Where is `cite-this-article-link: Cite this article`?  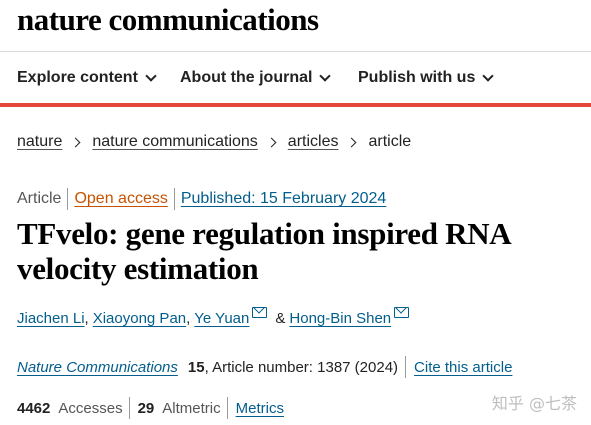 cite-this-article-link: Cite this article is located at coordinates (463, 367).